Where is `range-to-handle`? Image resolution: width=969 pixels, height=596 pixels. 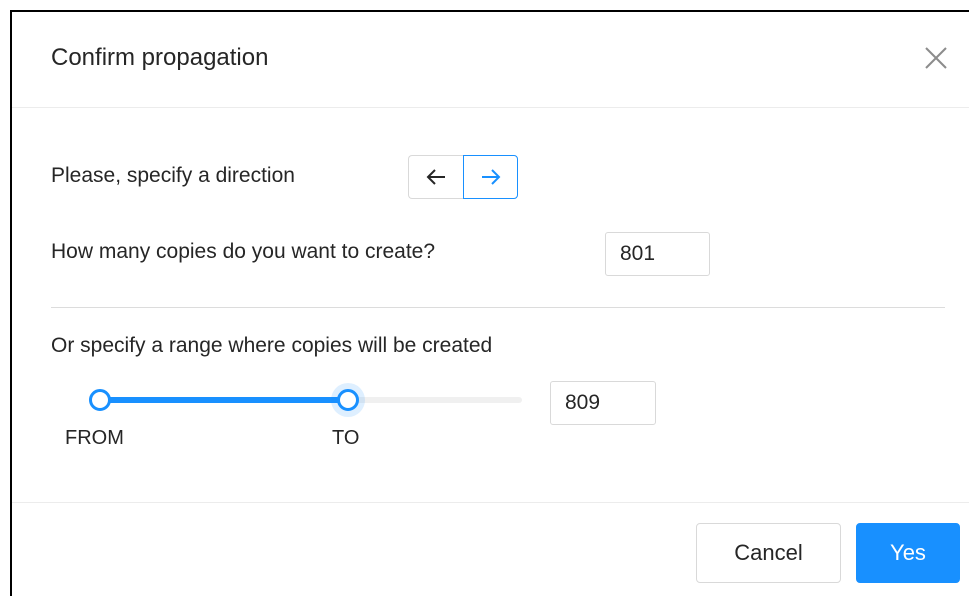
range-to-handle is located at coordinates (348, 400).